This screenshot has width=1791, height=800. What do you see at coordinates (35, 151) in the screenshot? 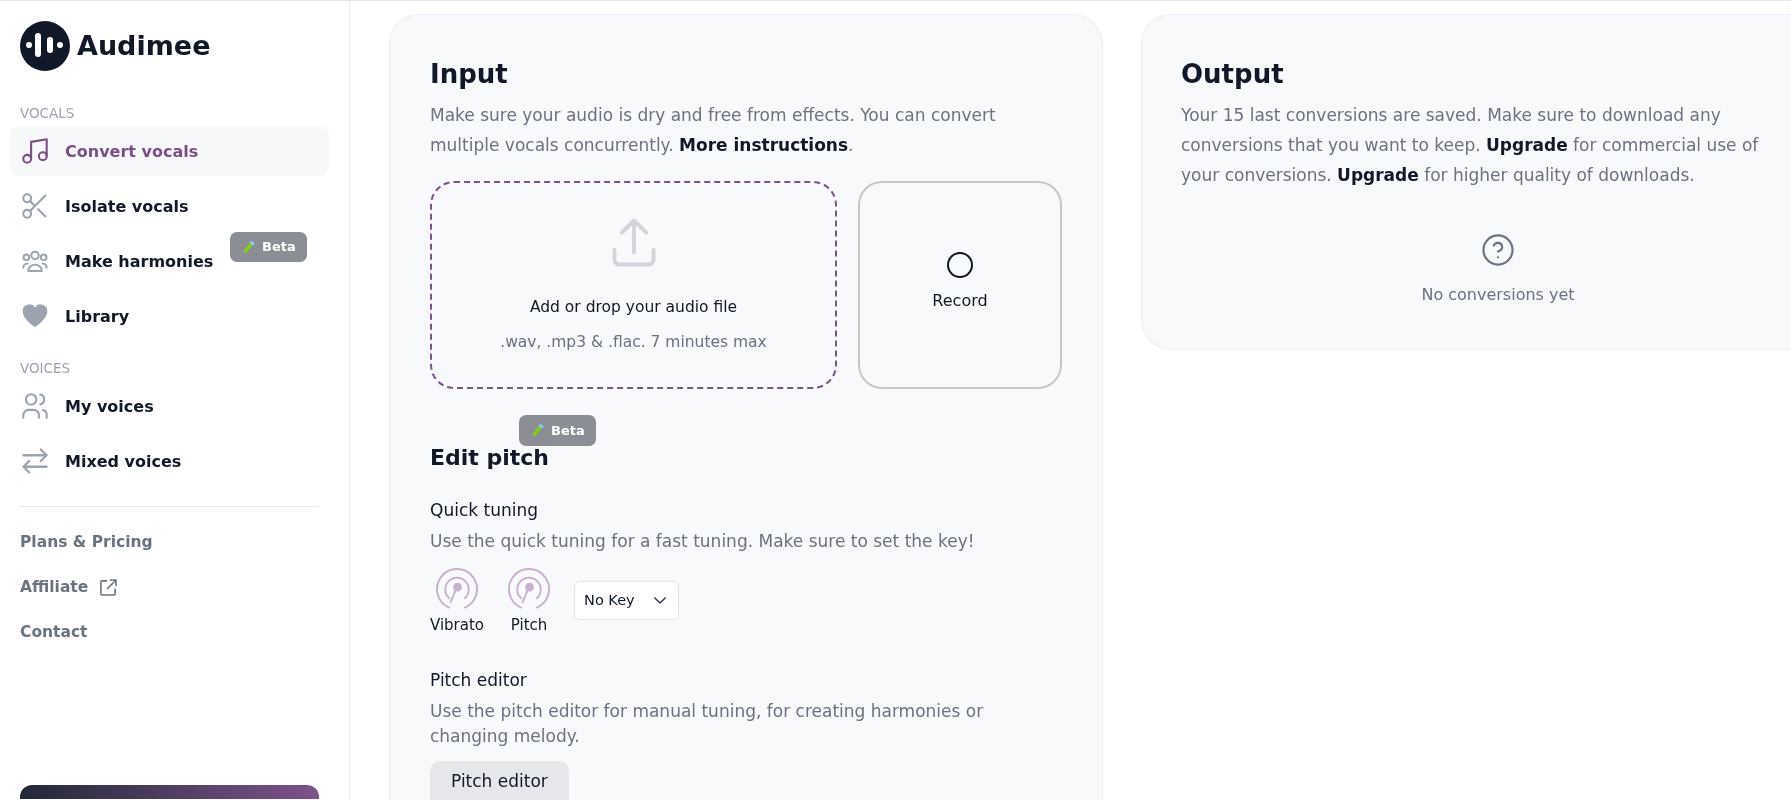
I see `music-note-icon` at bounding box center [35, 151].